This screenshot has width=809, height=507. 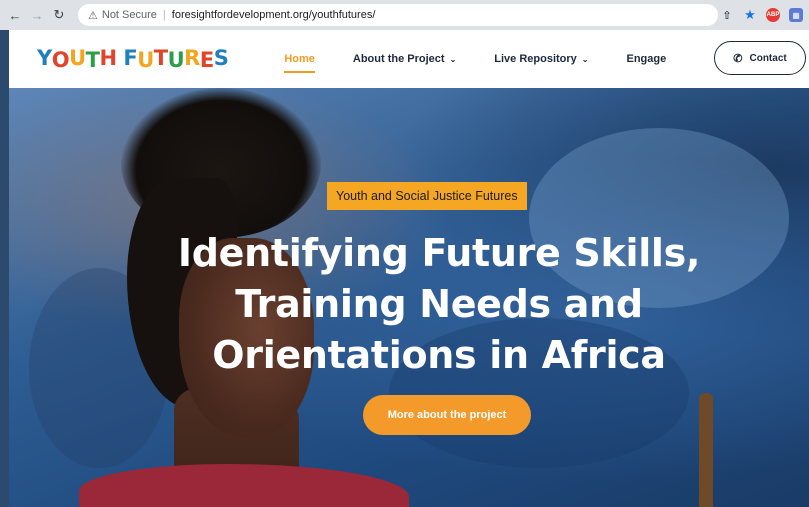 I want to click on back-arrow-icon: ←, so click(x=15, y=15).